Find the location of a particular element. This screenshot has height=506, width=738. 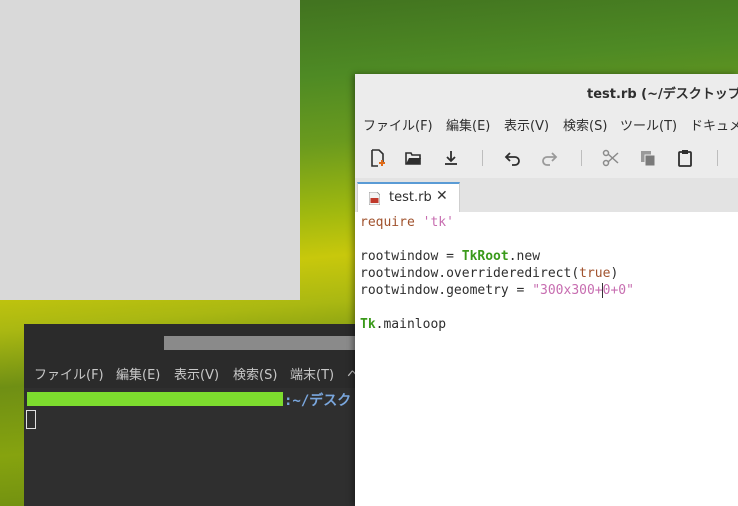

new-document-button is located at coordinates (377, 158).